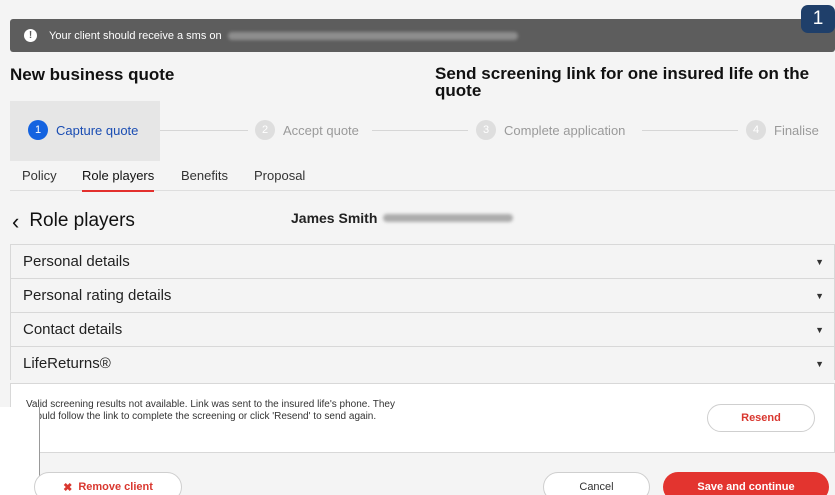  I want to click on tab-role-players: Role players, so click(118, 180).